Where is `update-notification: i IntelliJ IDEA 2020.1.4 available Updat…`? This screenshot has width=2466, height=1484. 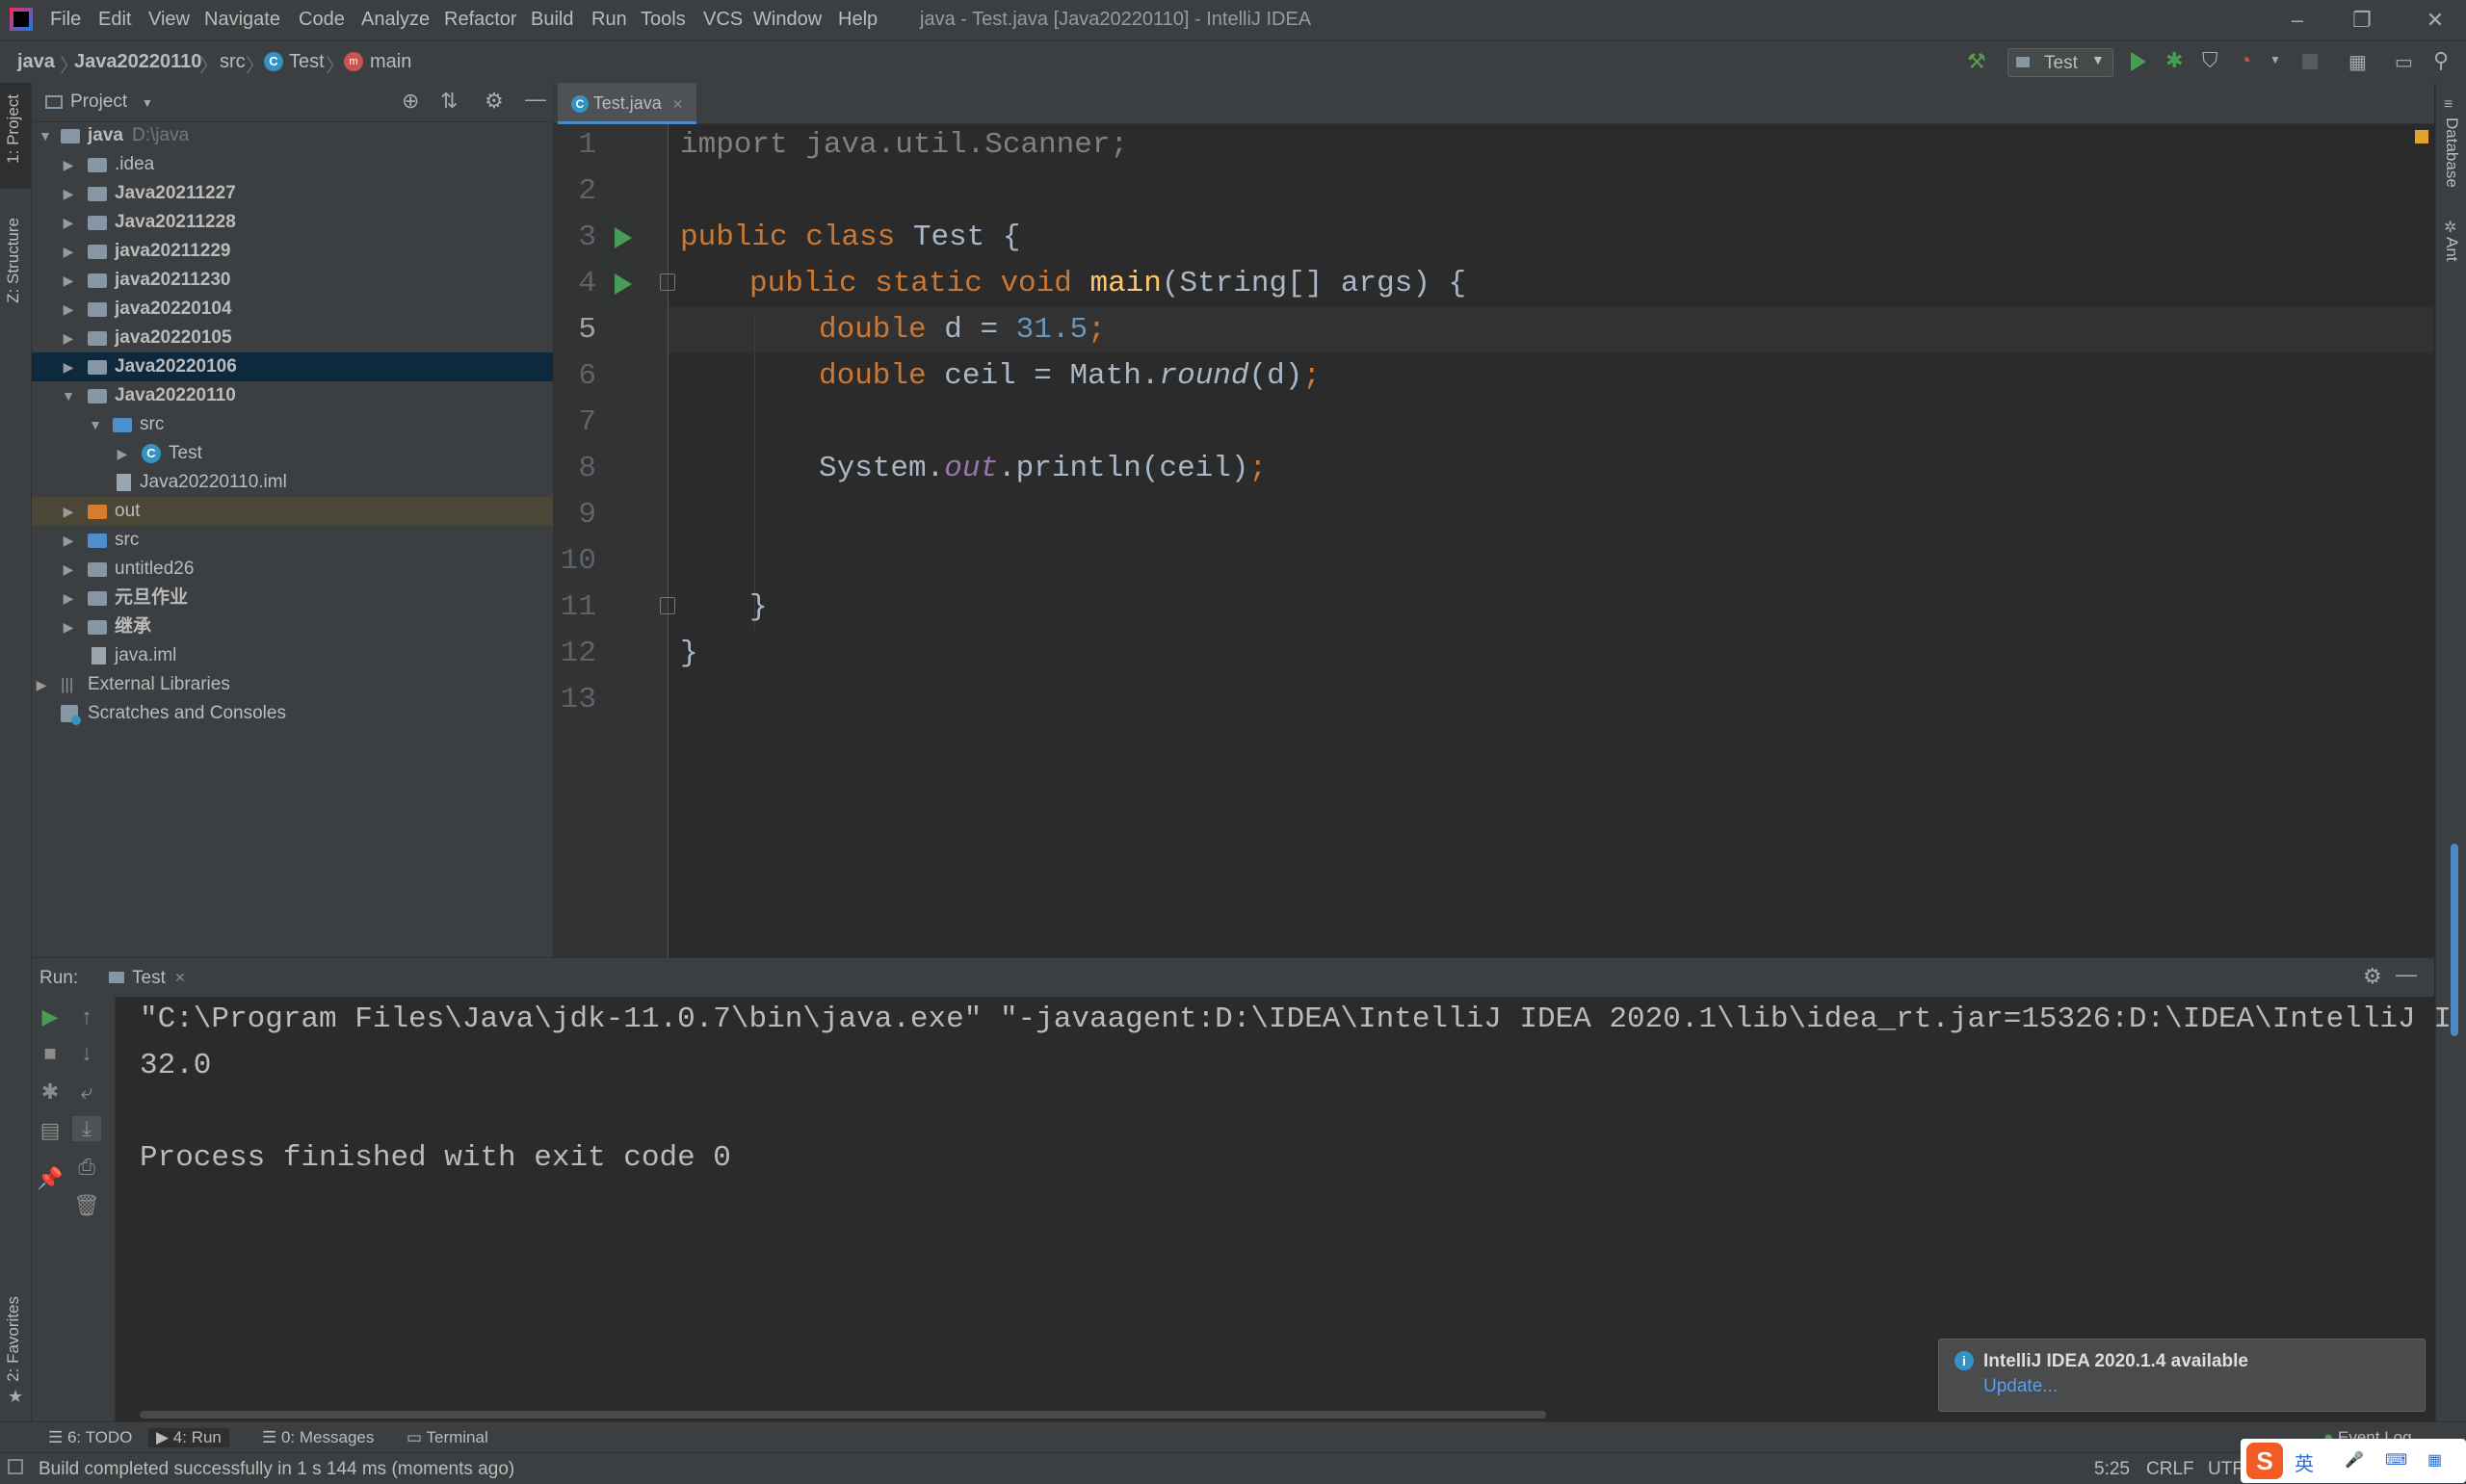 update-notification: i IntelliJ IDEA 2020.1.4 available Updat… is located at coordinates (2182, 1375).